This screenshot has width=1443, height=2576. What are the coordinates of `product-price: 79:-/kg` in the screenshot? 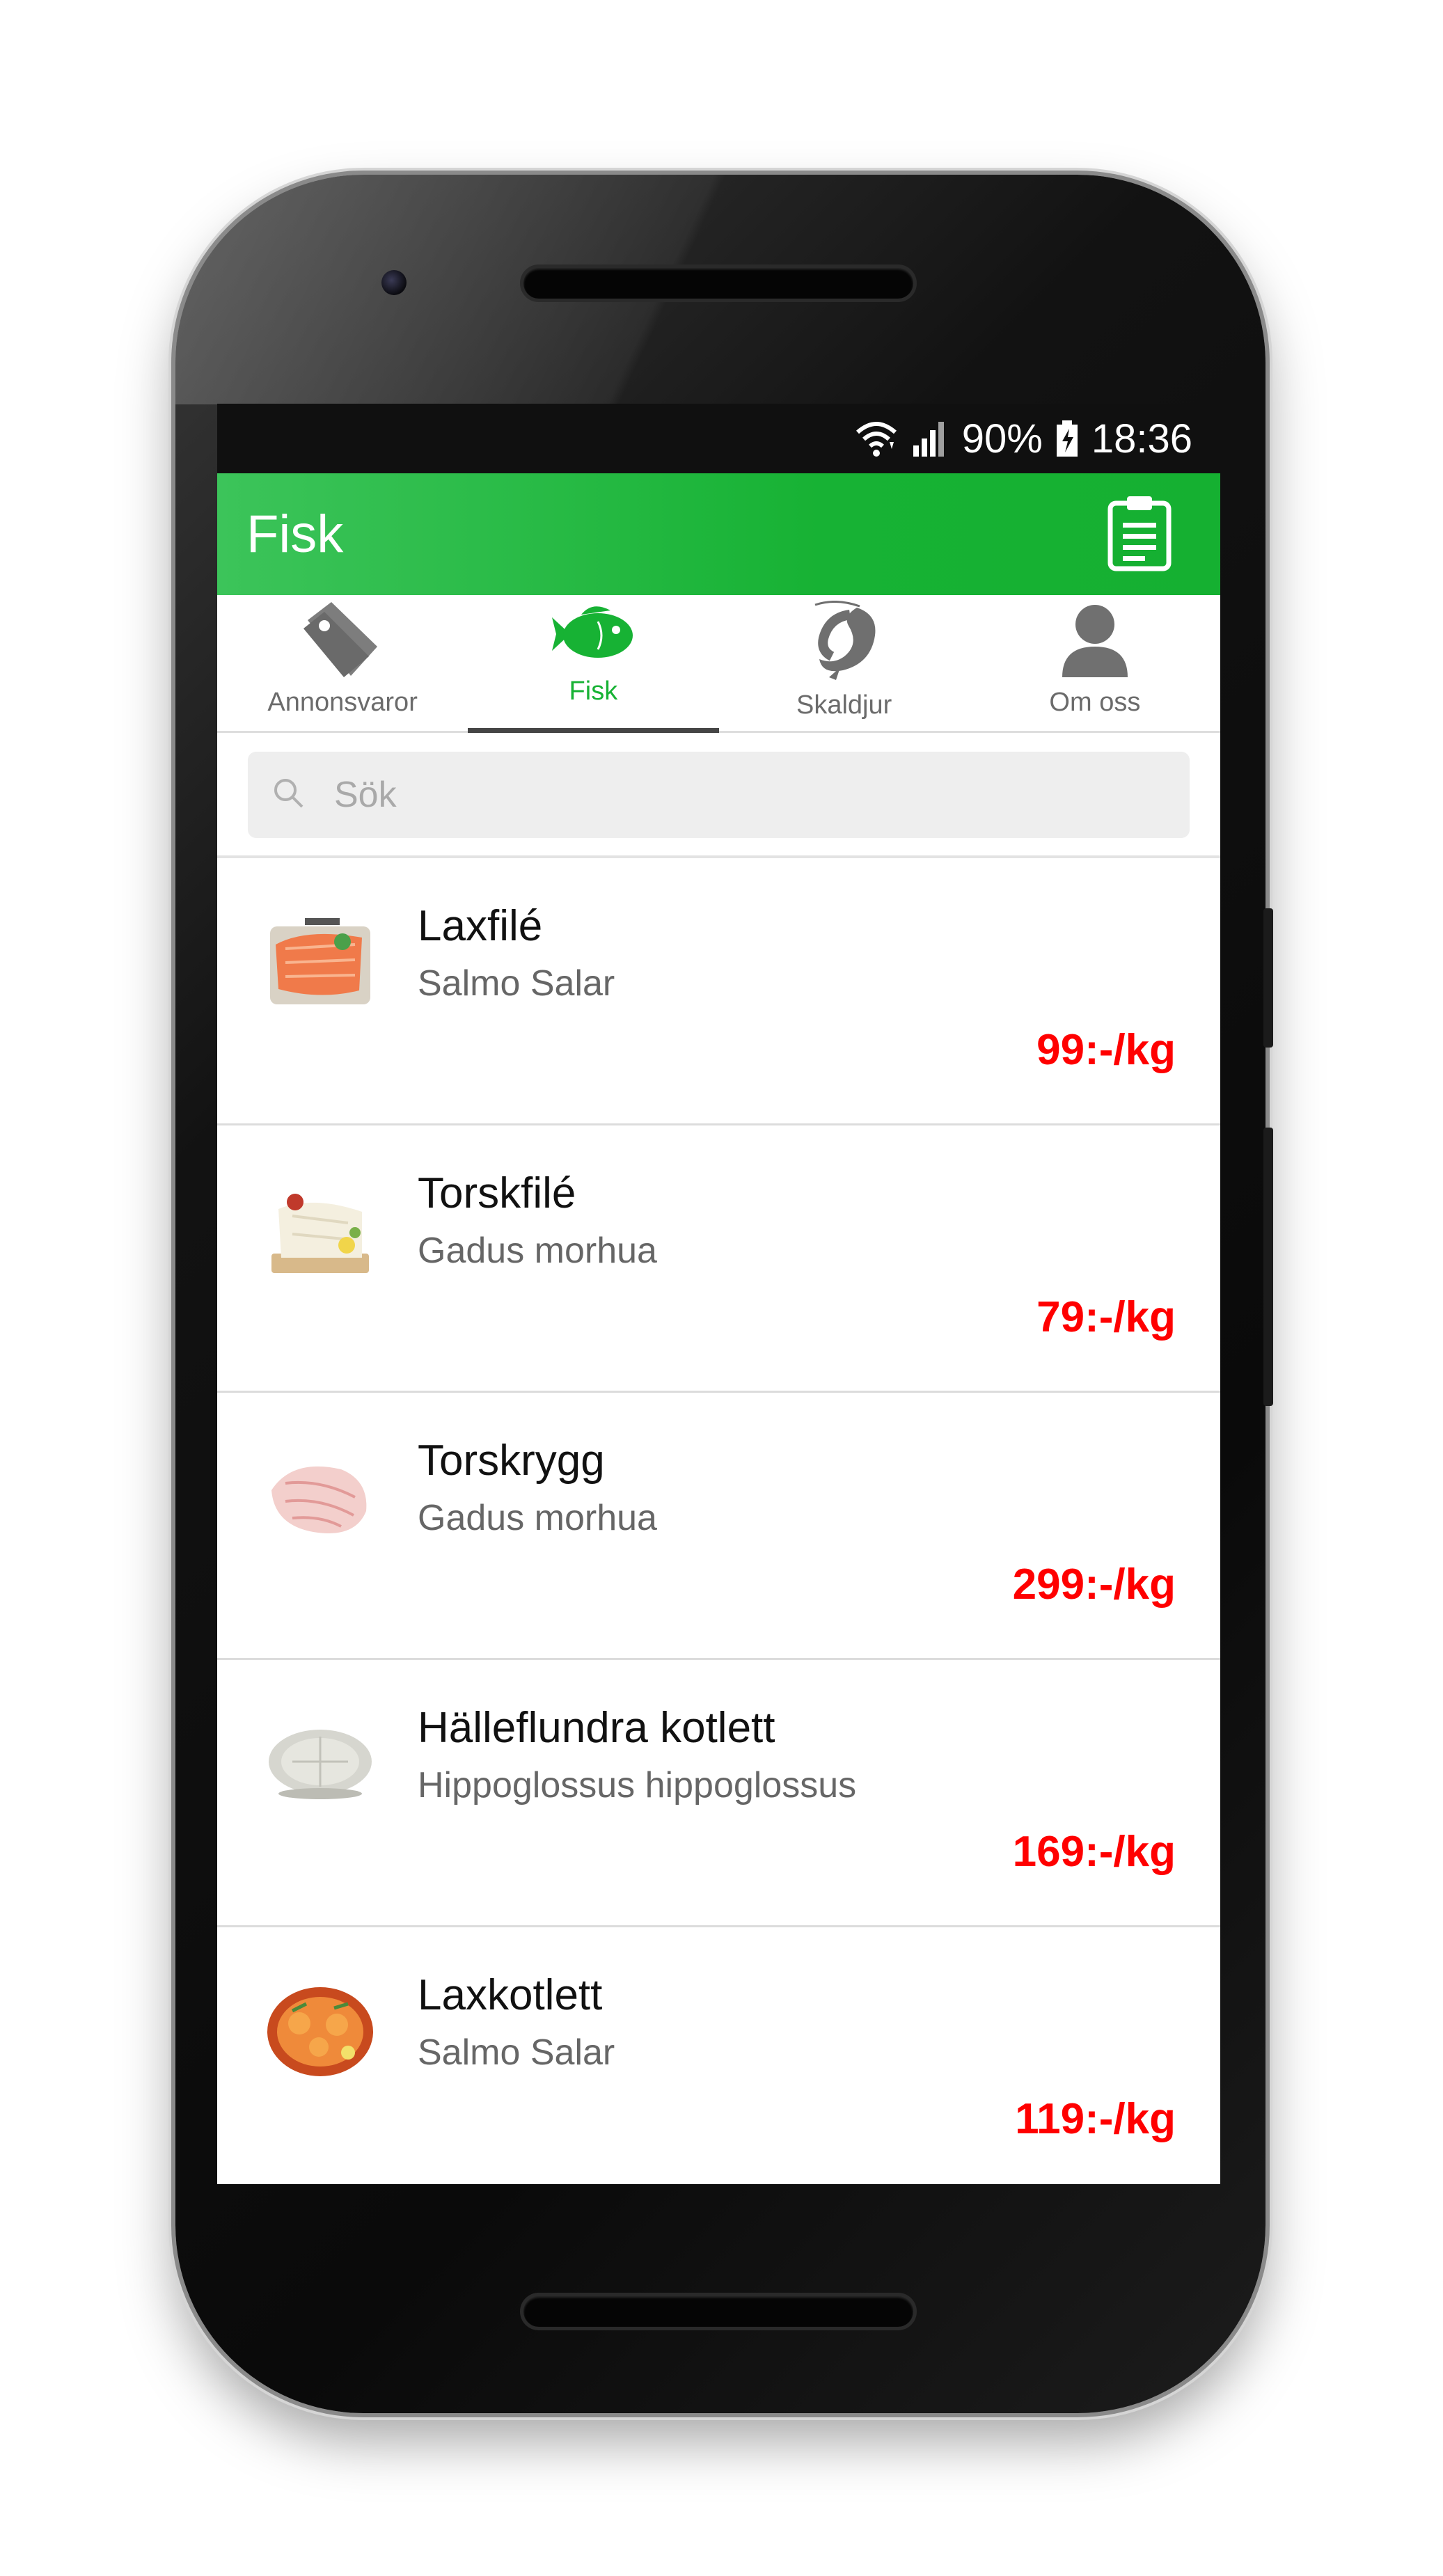 It's located at (1106, 1317).